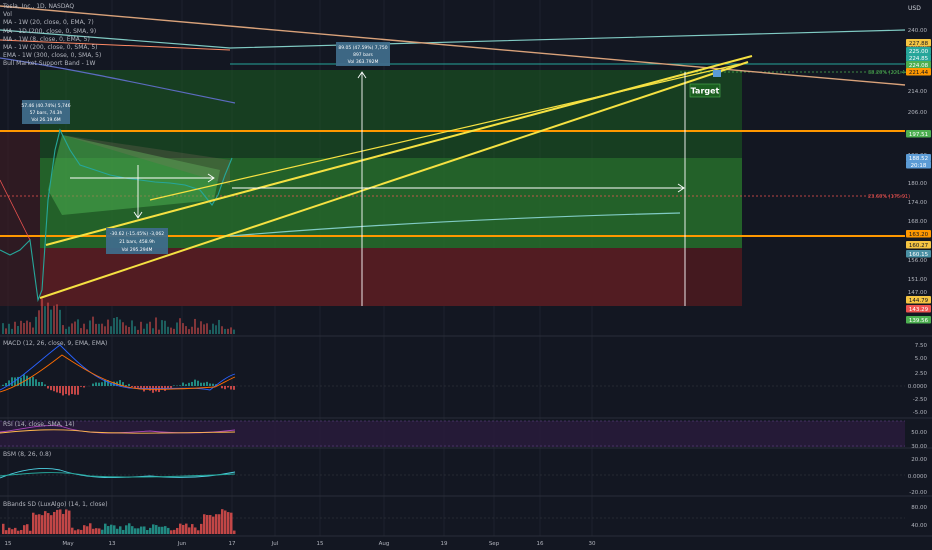 The image size is (932, 550). I want to click on time-tick-label: 16, so click(540, 544).